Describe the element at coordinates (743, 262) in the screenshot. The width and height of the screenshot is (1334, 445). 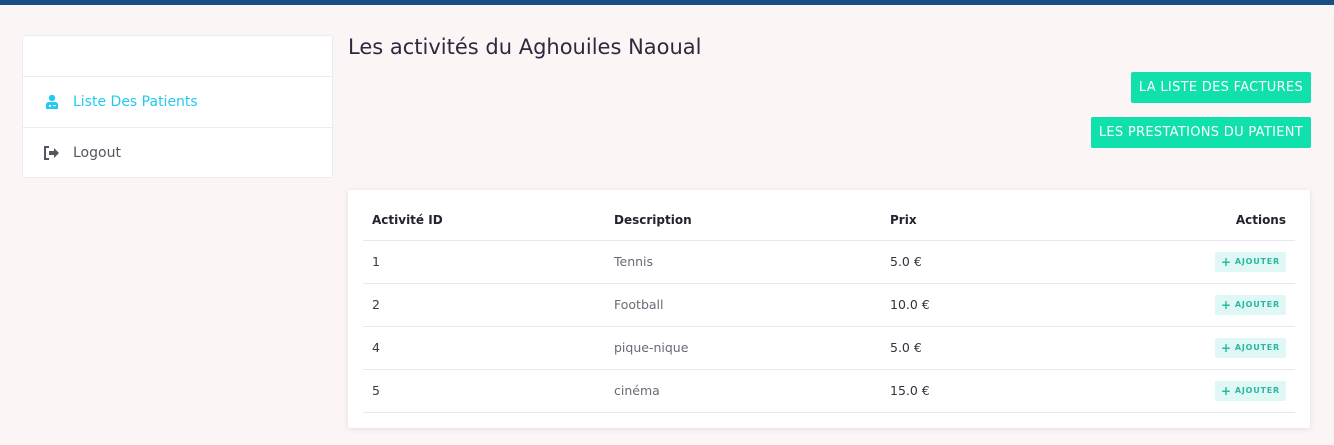
I see `cell-description: Tennis` at that location.